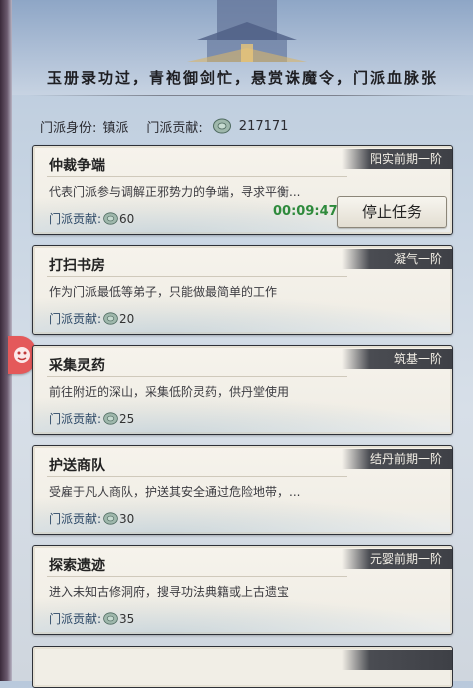 The height and width of the screenshot is (688, 473). What do you see at coordinates (174, 128) in the screenshot?
I see `contribution-label: 门派贡献:` at bounding box center [174, 128].